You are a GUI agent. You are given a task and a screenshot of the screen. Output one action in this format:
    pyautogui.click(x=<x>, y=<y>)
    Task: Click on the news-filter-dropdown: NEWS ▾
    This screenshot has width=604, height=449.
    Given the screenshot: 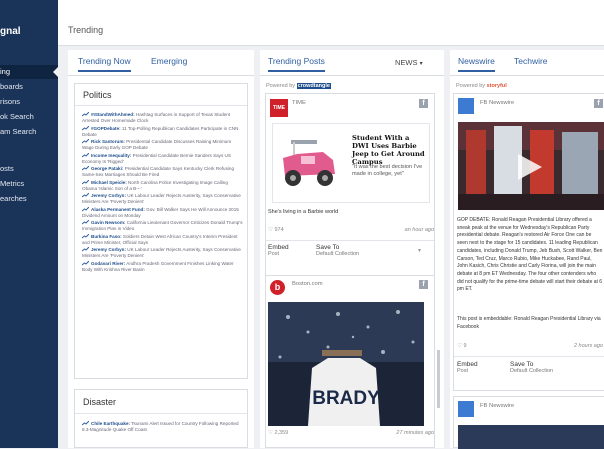 What is the action you would take?
    pyautogui.click(x=409, y=62)
    